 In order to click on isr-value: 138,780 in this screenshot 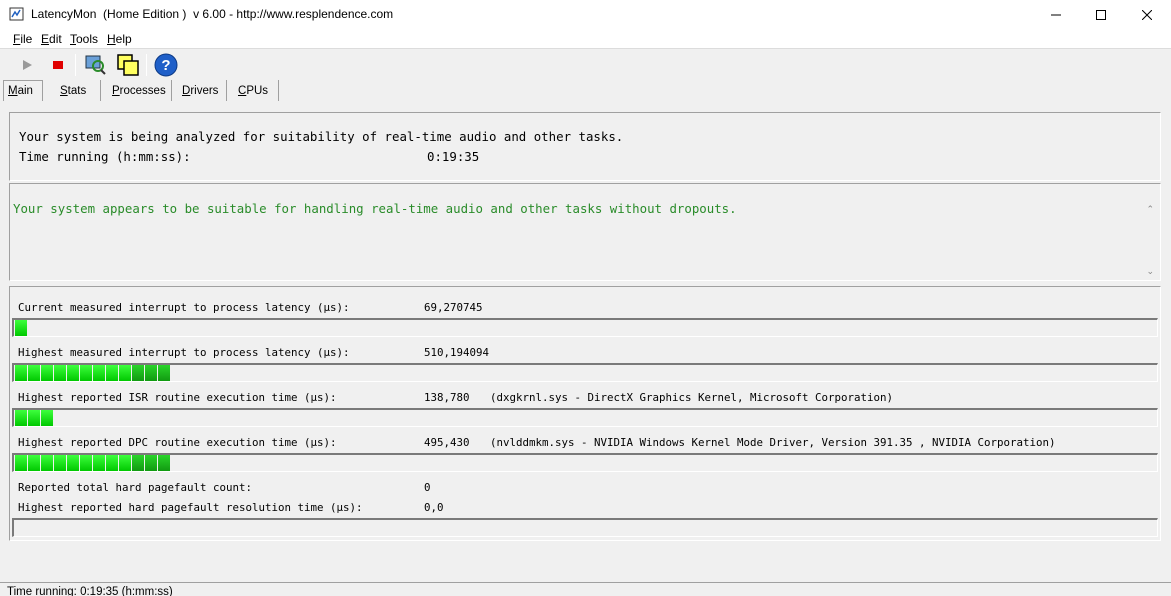, I will do `click(447, 397)`.